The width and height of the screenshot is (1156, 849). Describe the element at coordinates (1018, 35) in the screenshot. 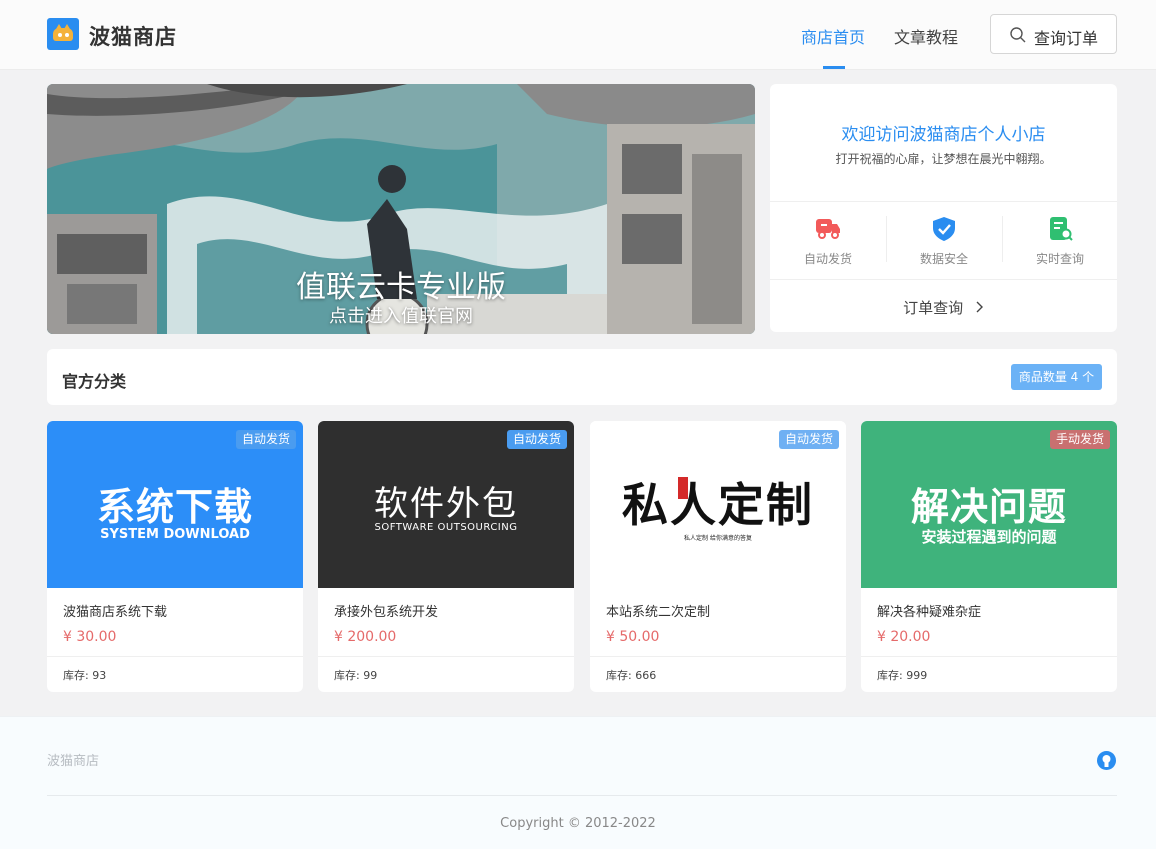

I see `search-icon` at that location.